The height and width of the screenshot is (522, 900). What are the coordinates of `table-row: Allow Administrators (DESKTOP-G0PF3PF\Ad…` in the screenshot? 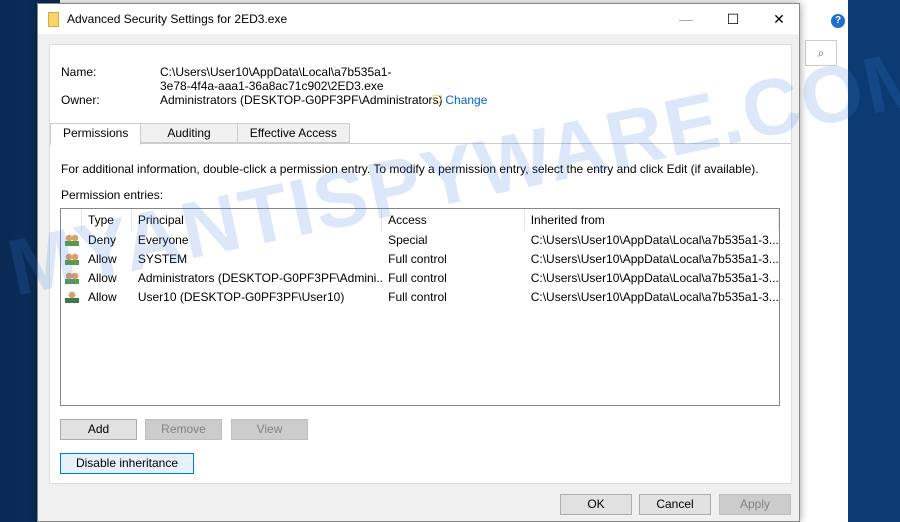 It's located at (420, 278).